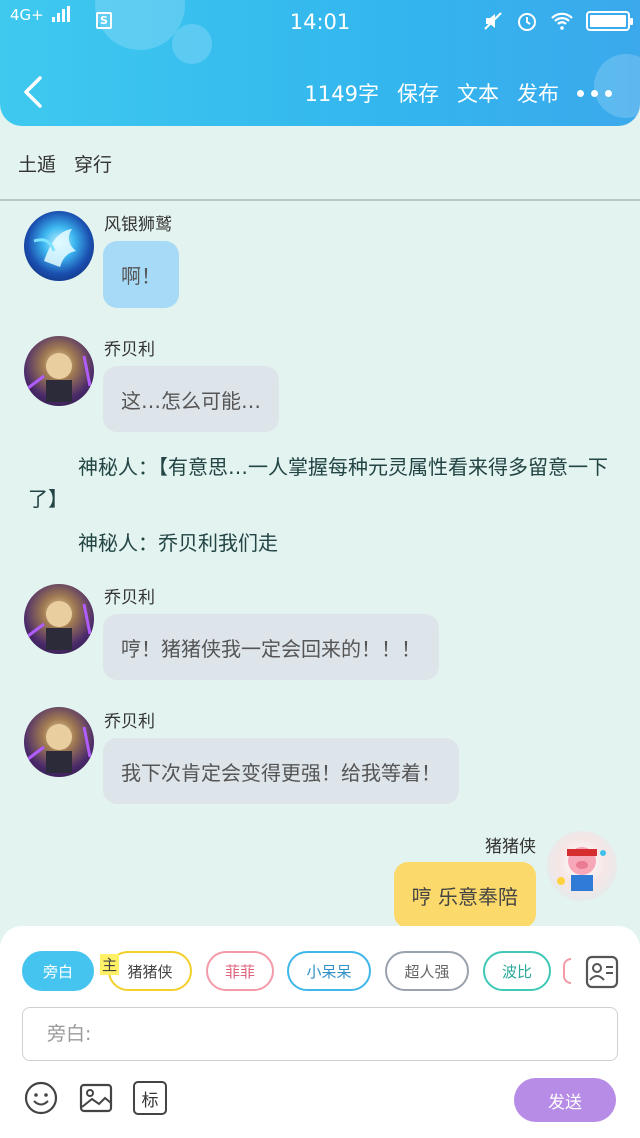 This screenshot has height=1138, width=640. What do you see at coordinates (93, 163) in the screenshot?
I see `tag: 穿行` at bounding box center [93, 163].